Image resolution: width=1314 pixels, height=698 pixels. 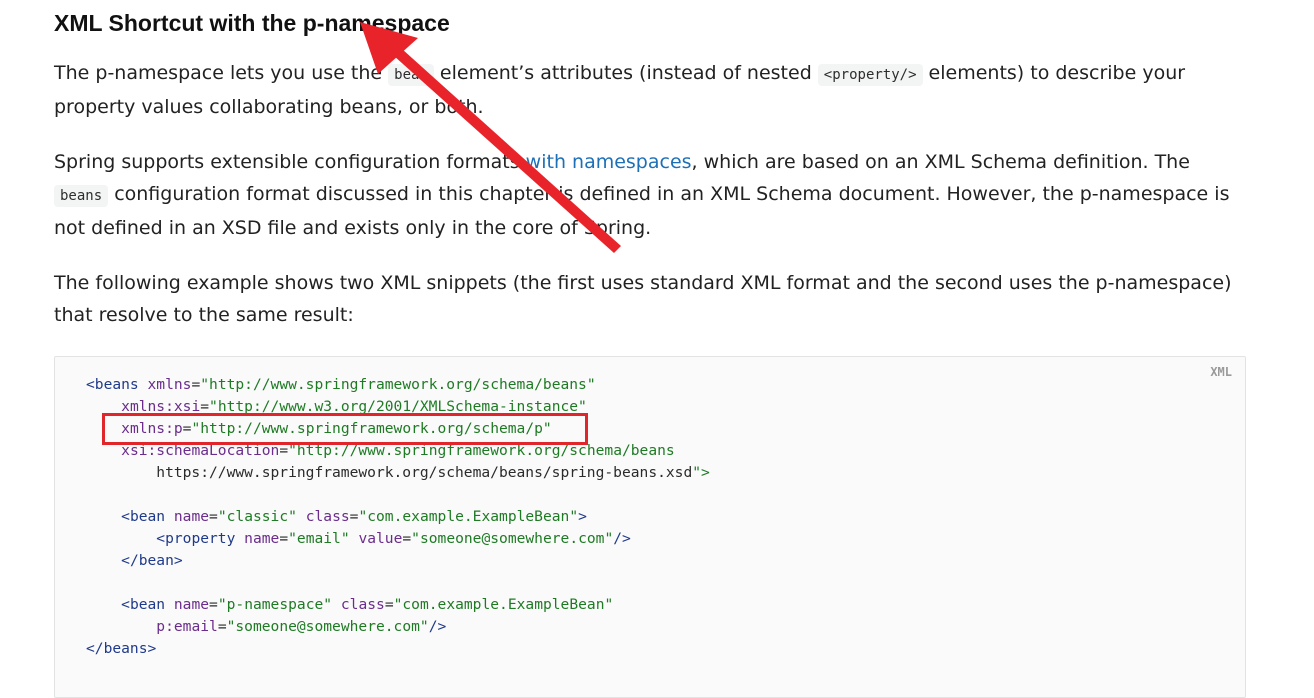 I want to click on para1-text1: The p-namespace lets you use the, so click(x=221, y=73).